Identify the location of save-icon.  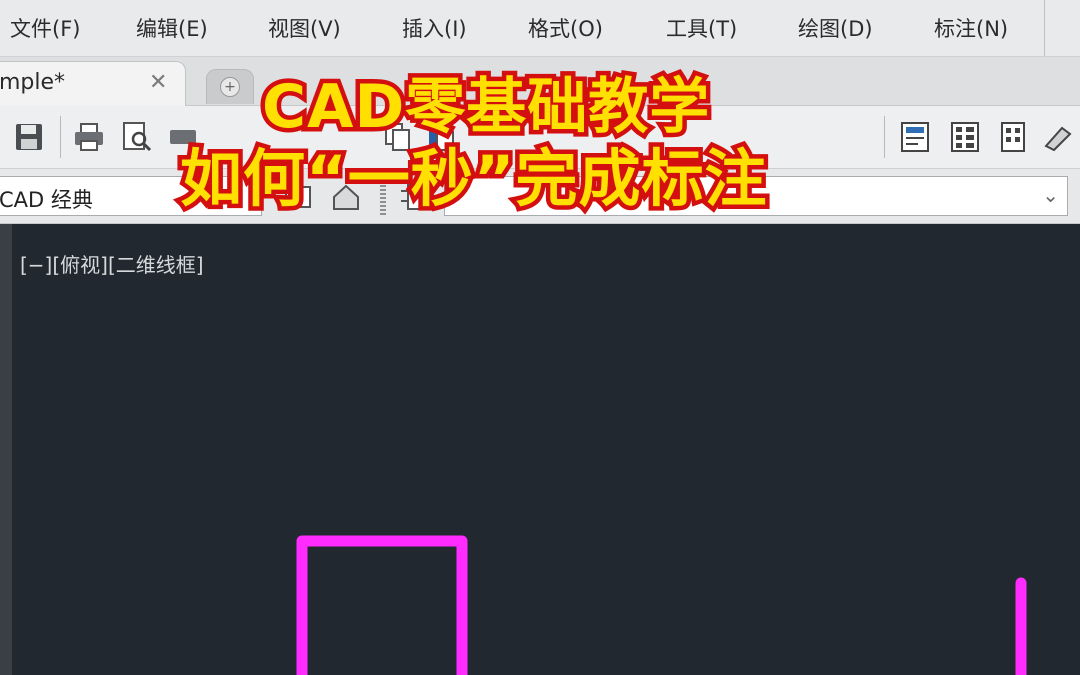
(29, 137).